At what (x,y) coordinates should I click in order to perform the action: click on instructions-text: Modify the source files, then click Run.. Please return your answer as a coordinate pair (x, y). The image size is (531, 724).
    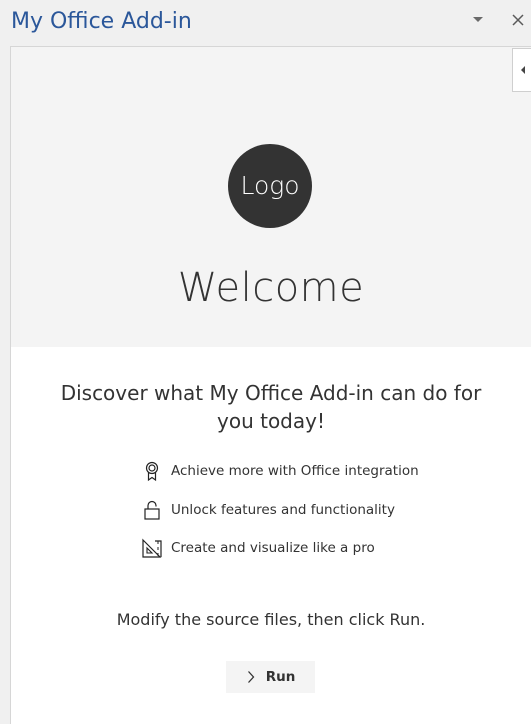
    Looking at the image, I should click on (271, 619).